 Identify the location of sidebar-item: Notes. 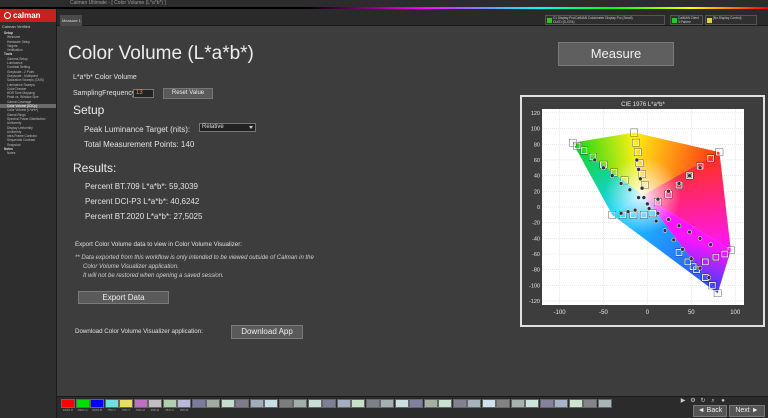
(28, 153).